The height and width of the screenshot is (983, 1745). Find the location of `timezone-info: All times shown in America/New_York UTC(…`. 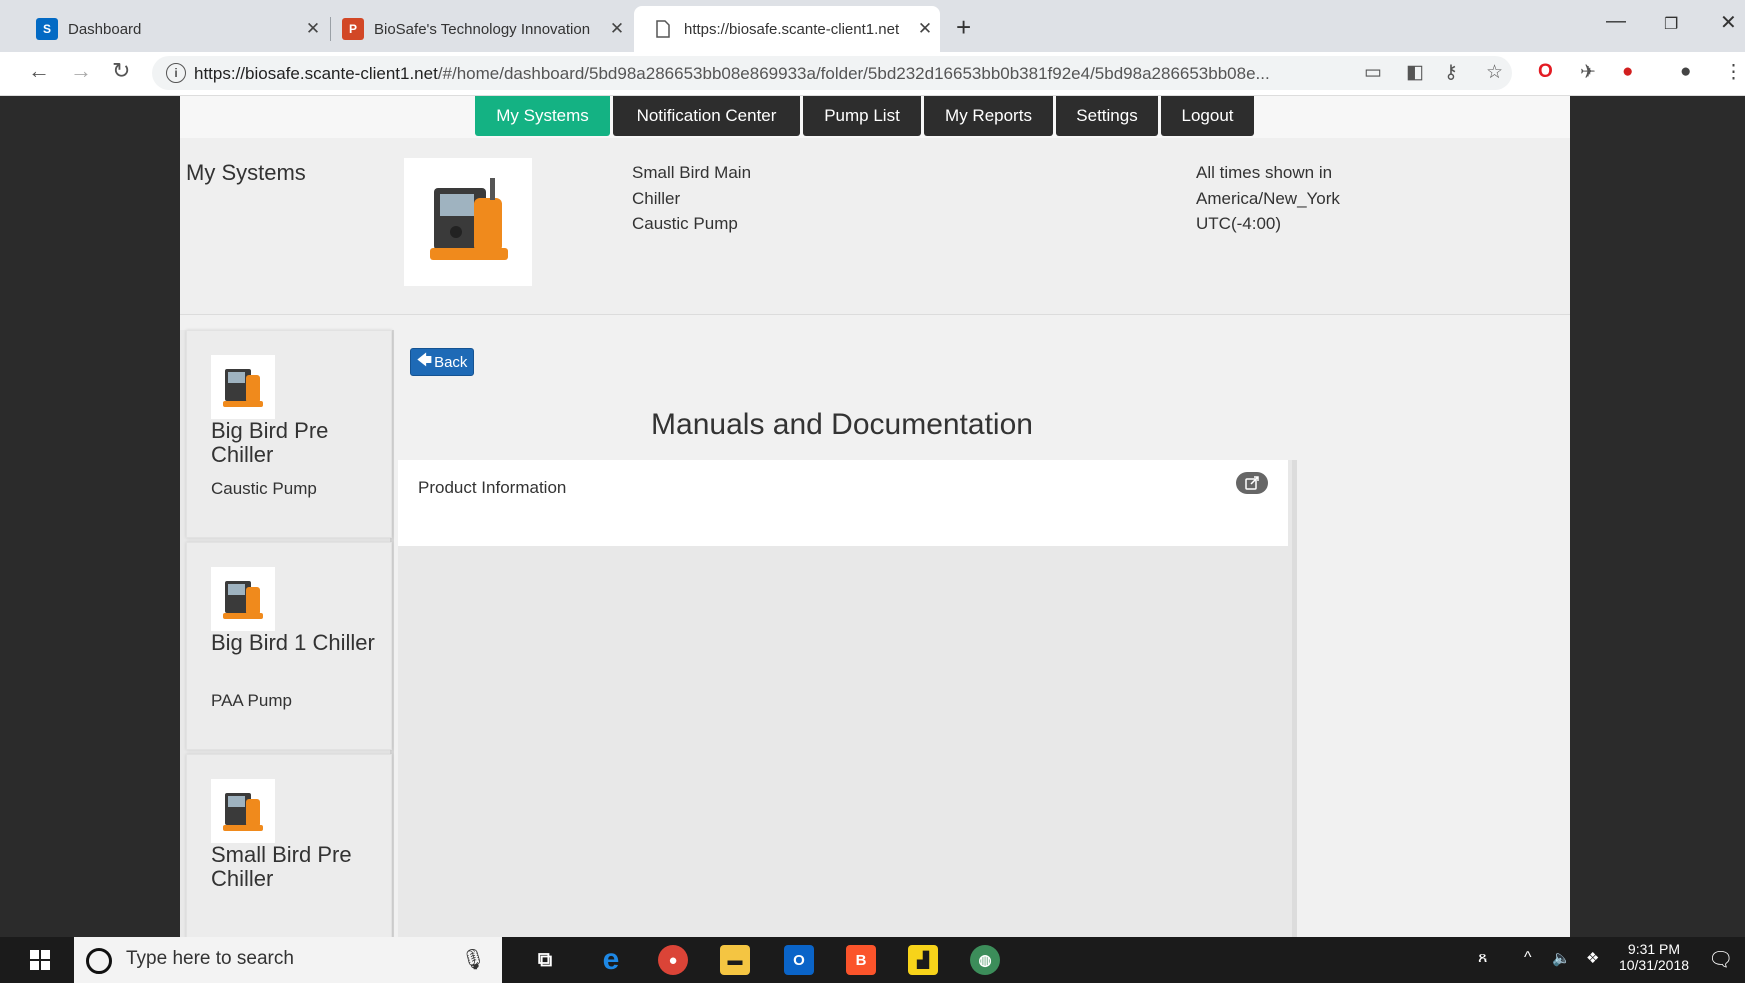

timezone-info: All times shown in America/New_York UTC(… is located at coordinates (1268, 198).